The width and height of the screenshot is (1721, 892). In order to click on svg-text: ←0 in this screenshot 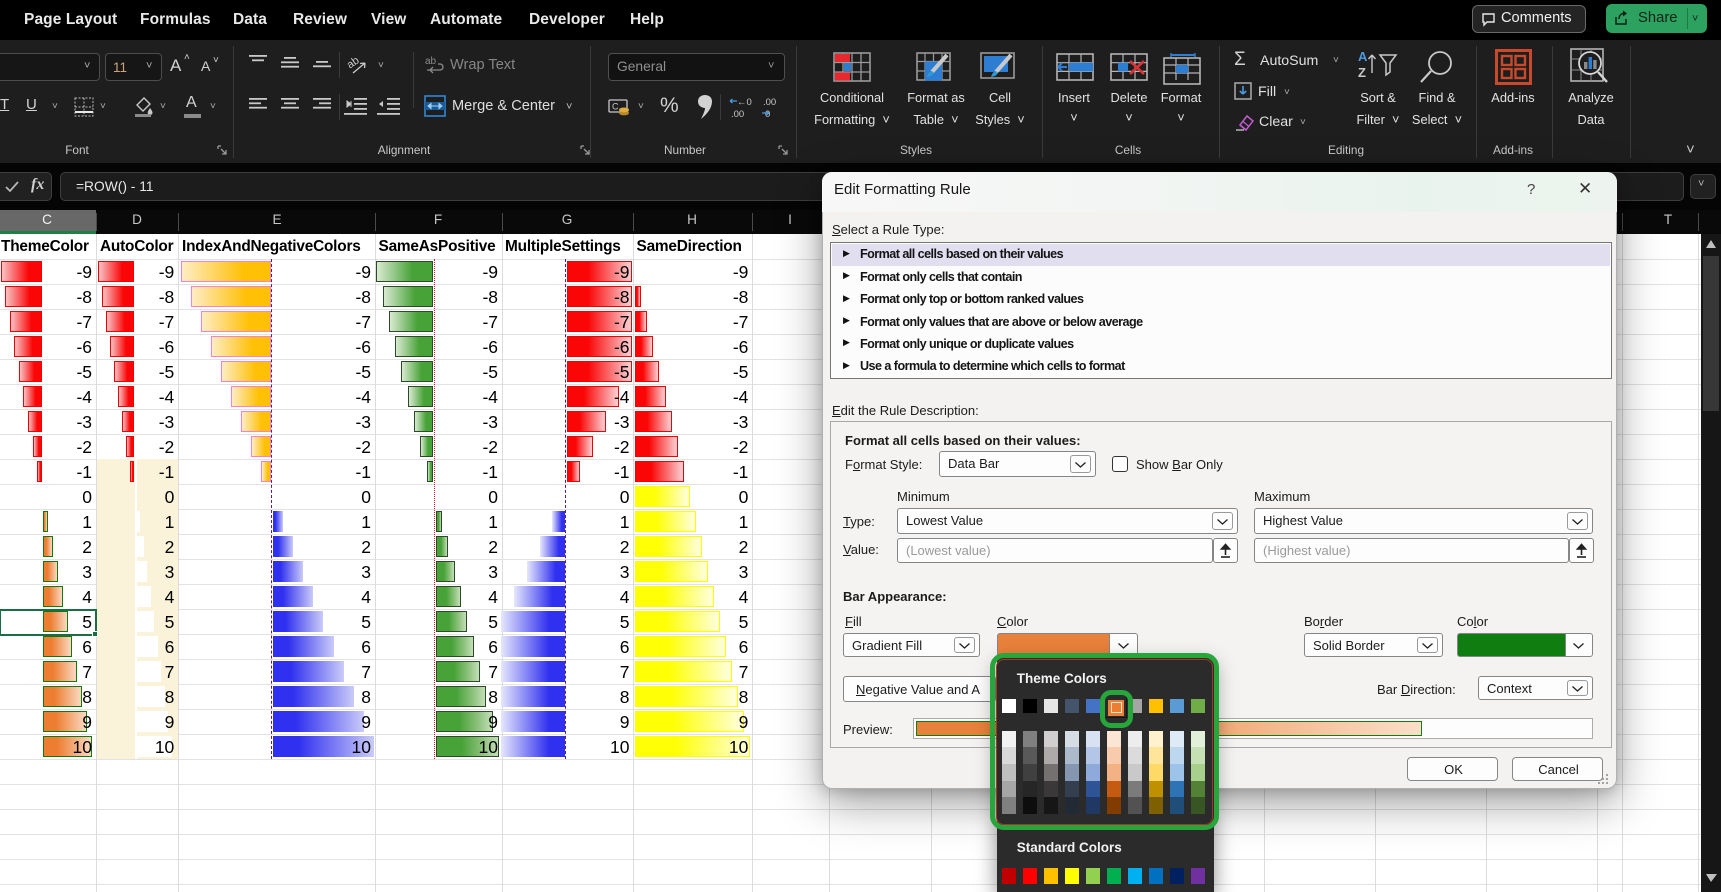, I will do `click(744, 102)`.